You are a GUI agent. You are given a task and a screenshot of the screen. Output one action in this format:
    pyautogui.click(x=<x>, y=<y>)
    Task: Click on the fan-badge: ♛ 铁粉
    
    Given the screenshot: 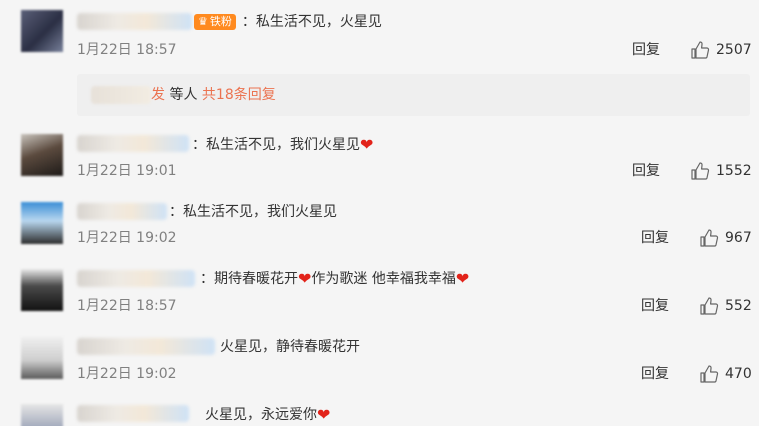 What is the action you would take?
    pyautogui.click(x=215, y=22)
    